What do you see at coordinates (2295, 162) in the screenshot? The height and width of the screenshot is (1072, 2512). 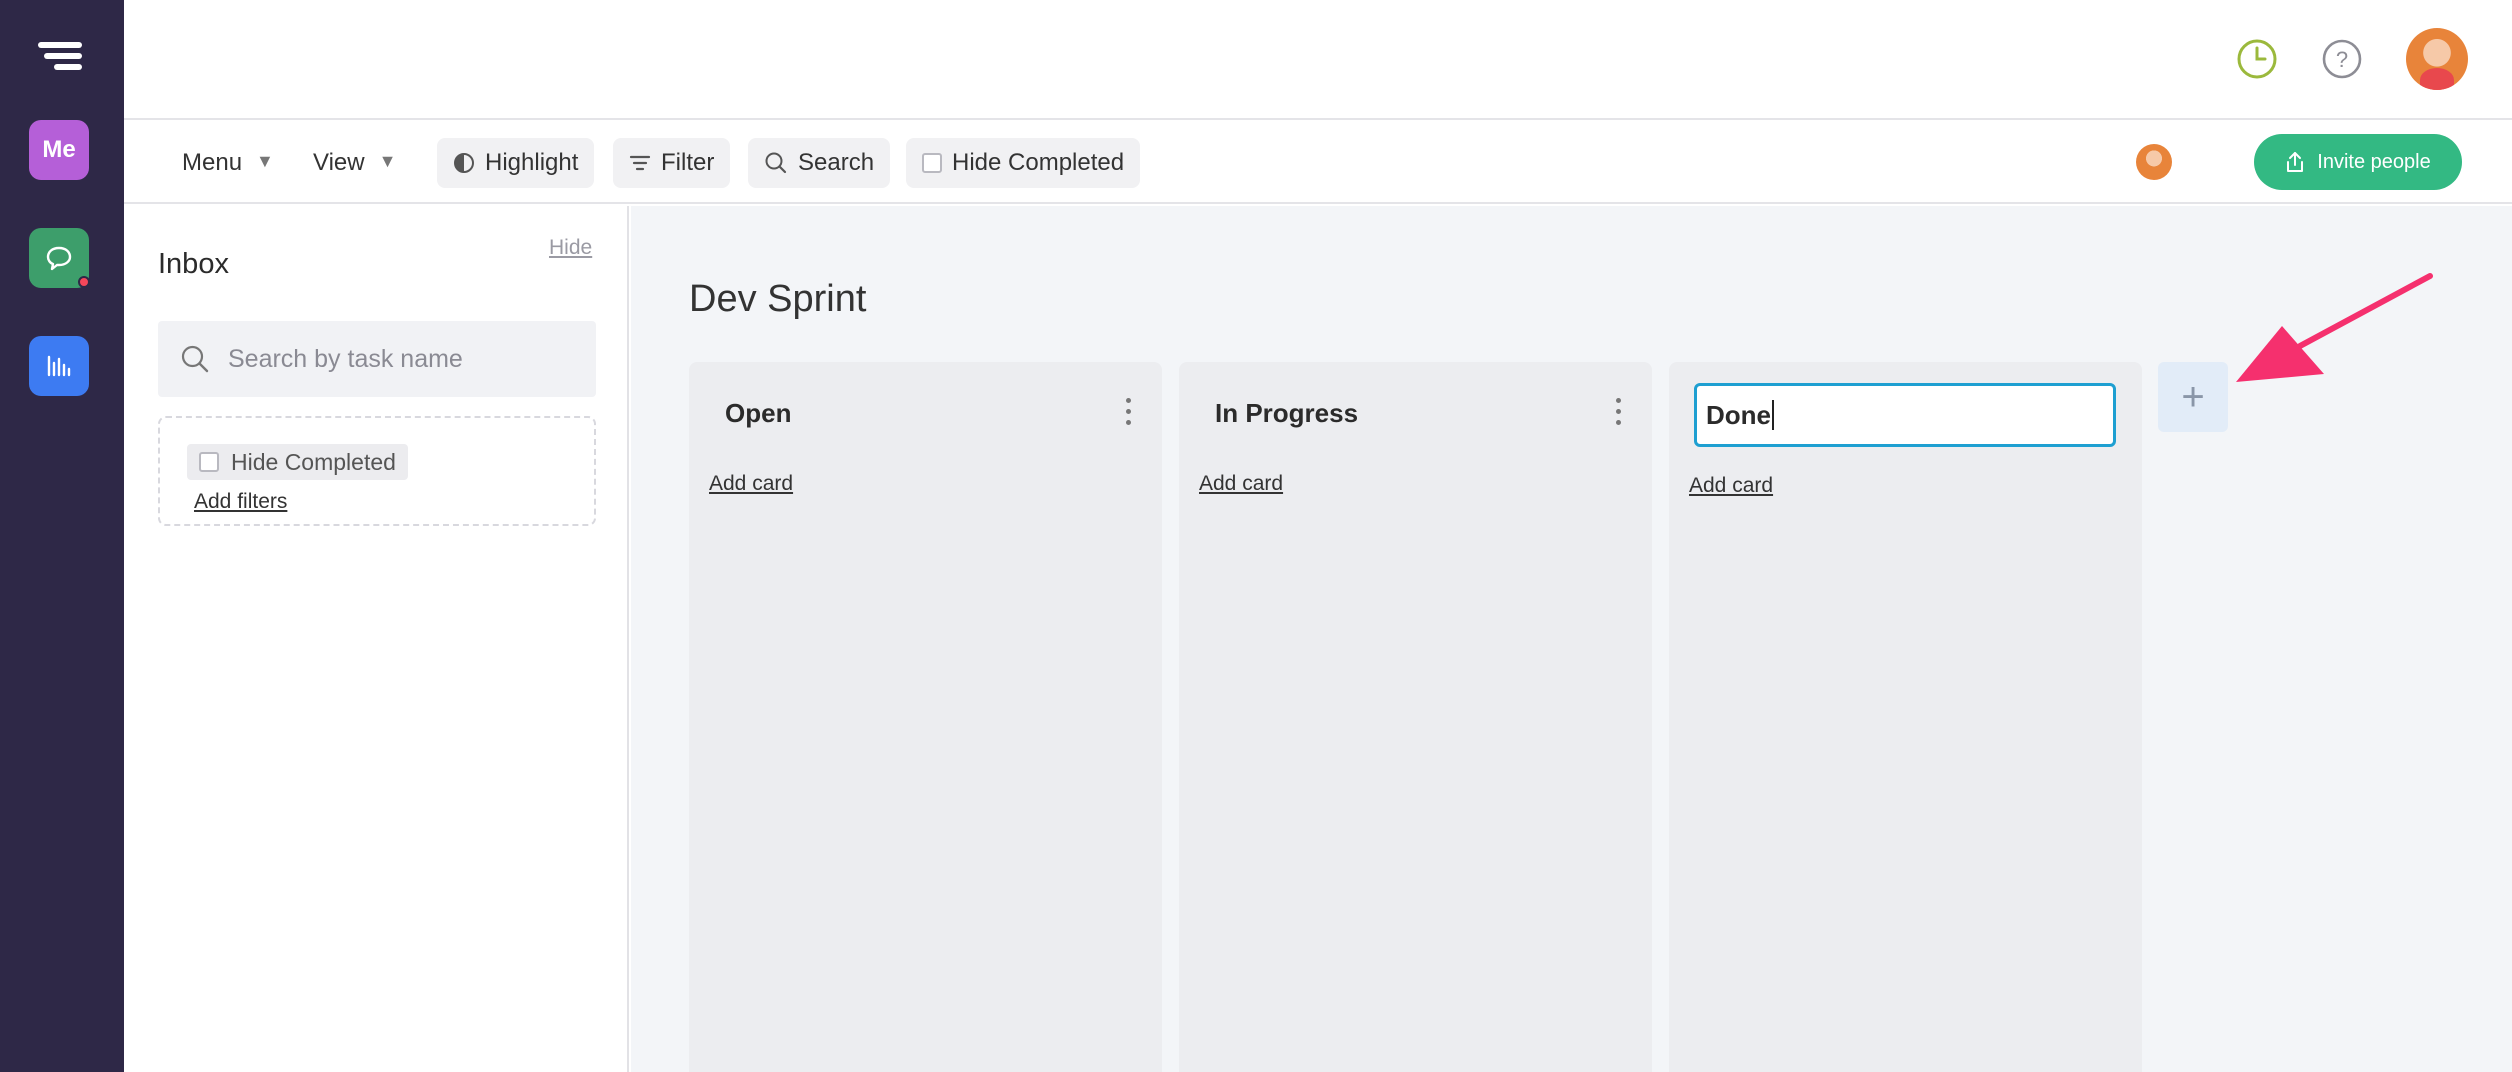 I see `share-icon` at bounding box center [2295, 162].